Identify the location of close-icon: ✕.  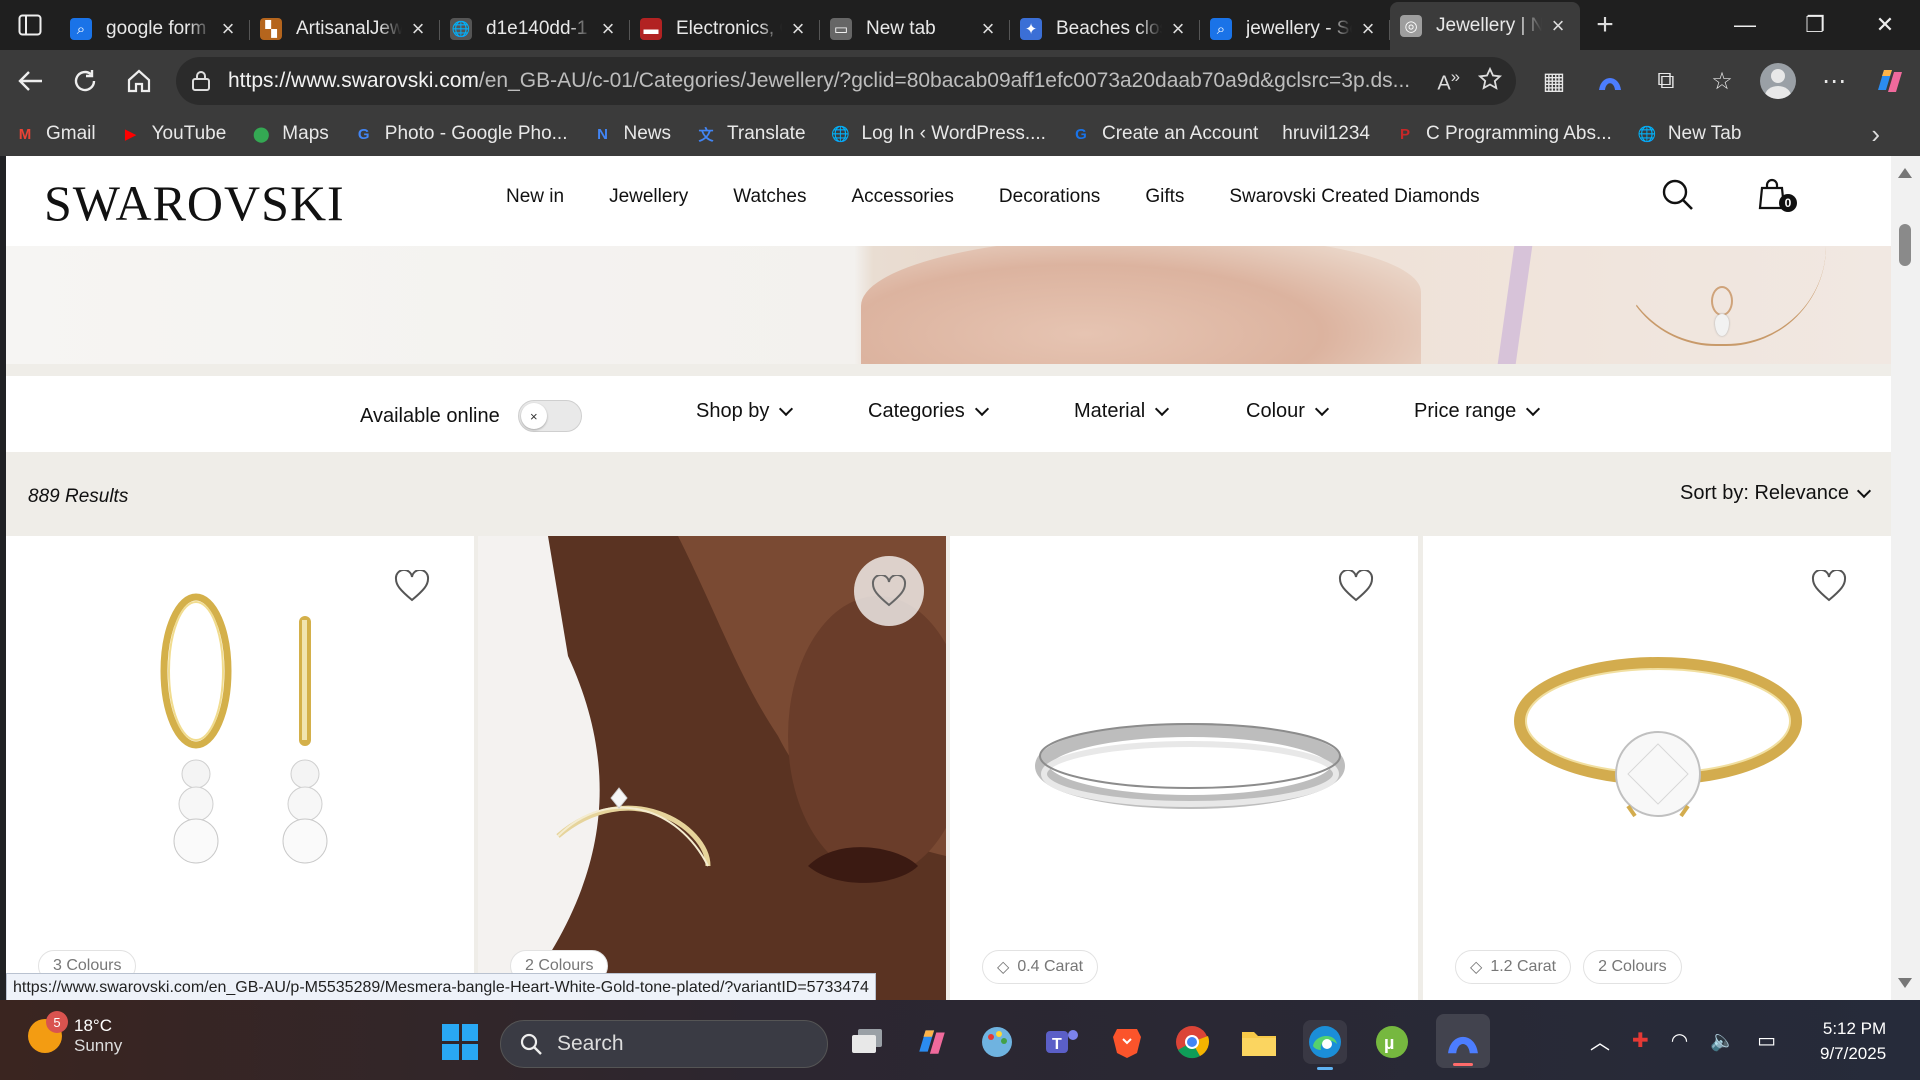
(1885, 24).